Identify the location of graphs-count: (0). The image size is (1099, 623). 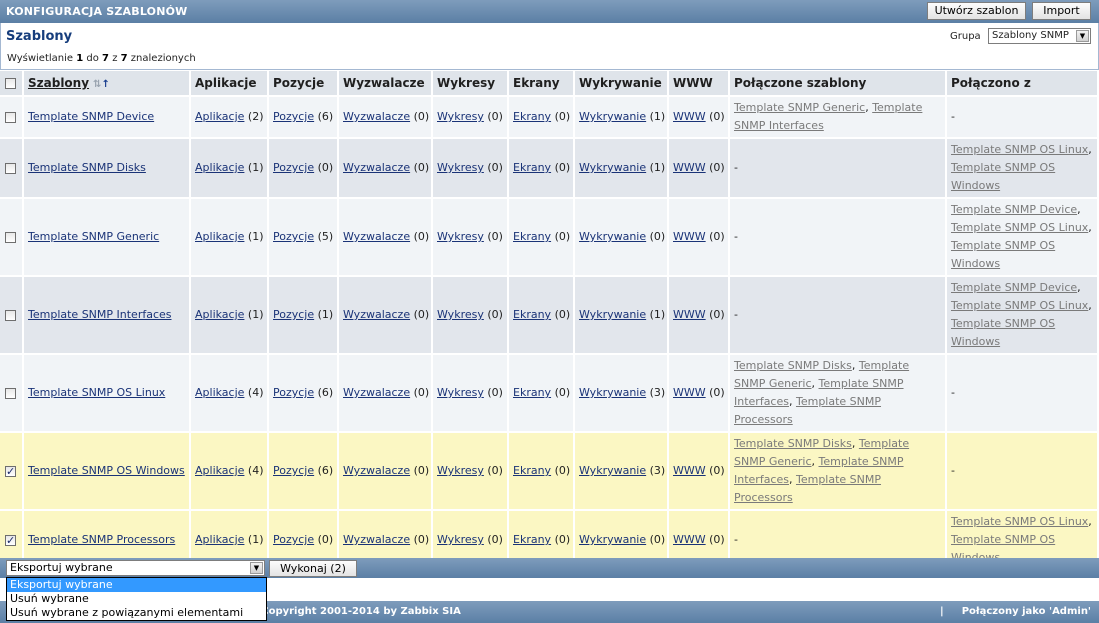
(495, 539).